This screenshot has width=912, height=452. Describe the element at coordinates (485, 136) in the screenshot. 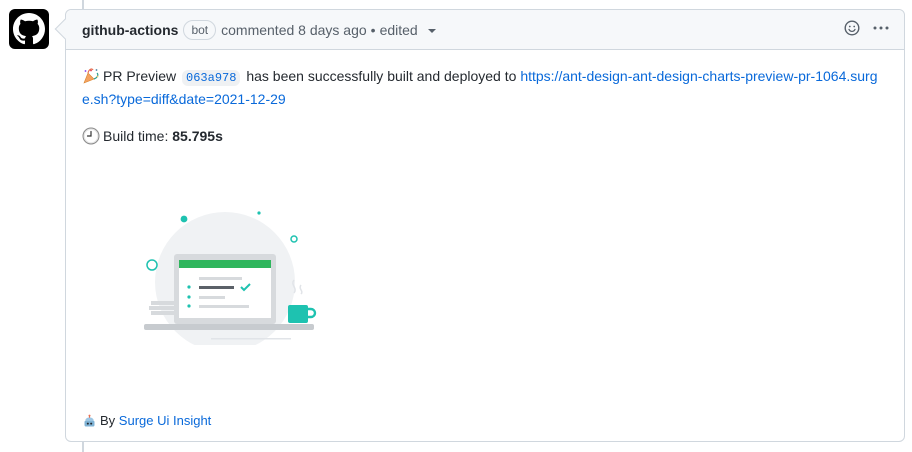

I see `build-time-paragraph: Build time: 85.795s` at that location.